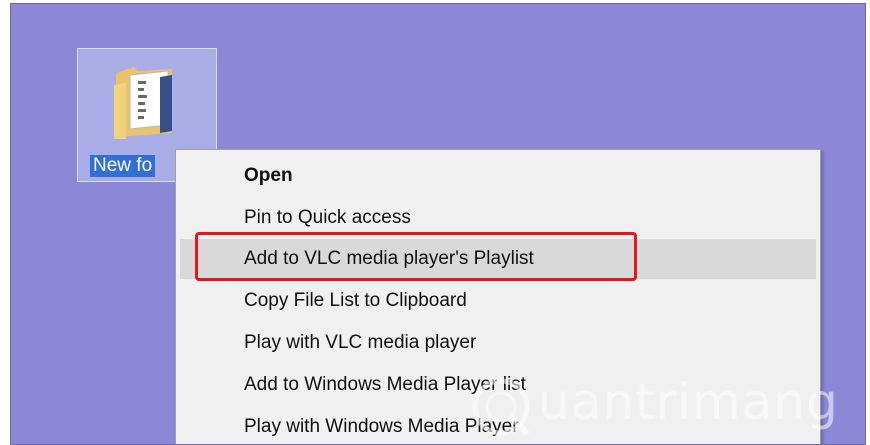 The image size is (870, 445). What do you see at coordinates (498, 343) in the screenshot?
I see `menu-item-play-with-vlc: Play with VLC media player` at bounding box center [498, 343].